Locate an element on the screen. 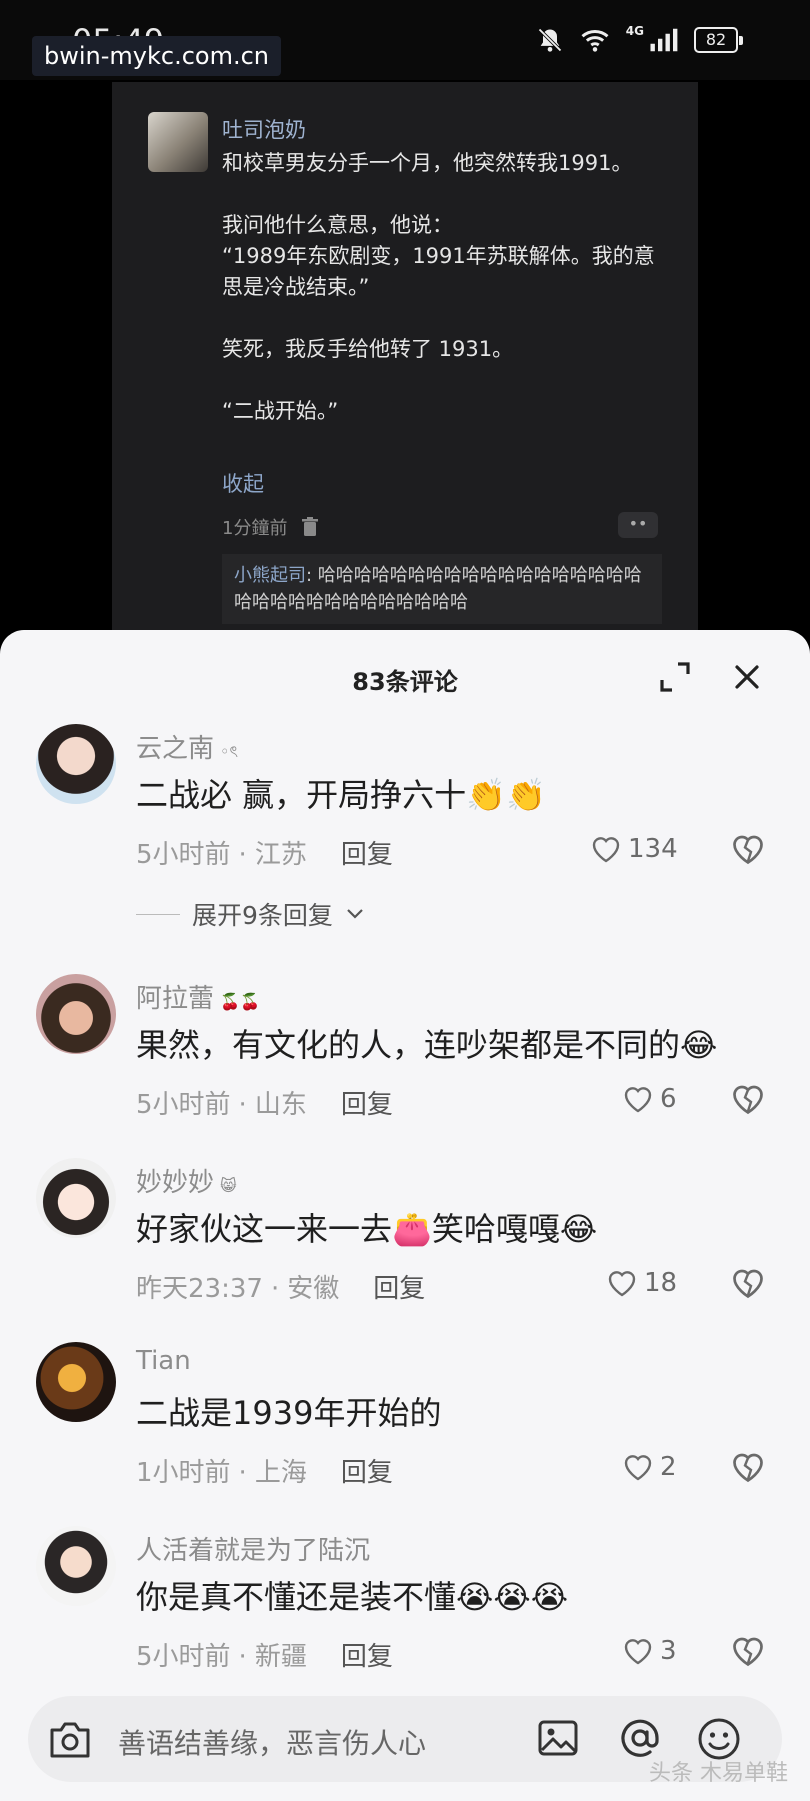 Image resolution: width=810 pixels, height=1801 pixels. collapse-link: 收起 is located at coordinates (243, 483).